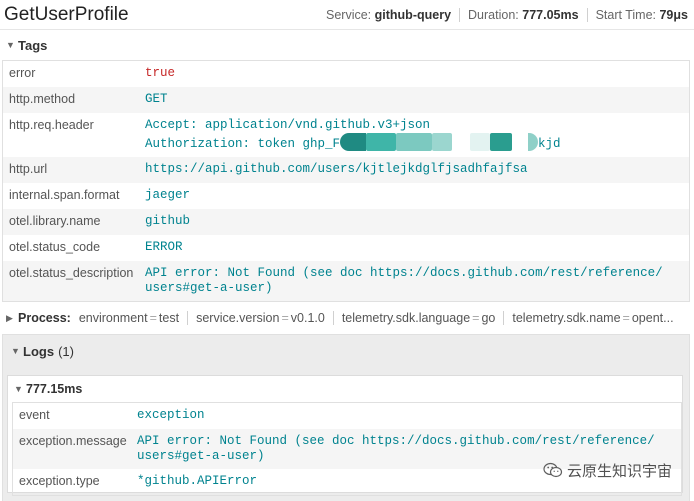  I want to click on process-tag: environment = test, so click(129, 318).